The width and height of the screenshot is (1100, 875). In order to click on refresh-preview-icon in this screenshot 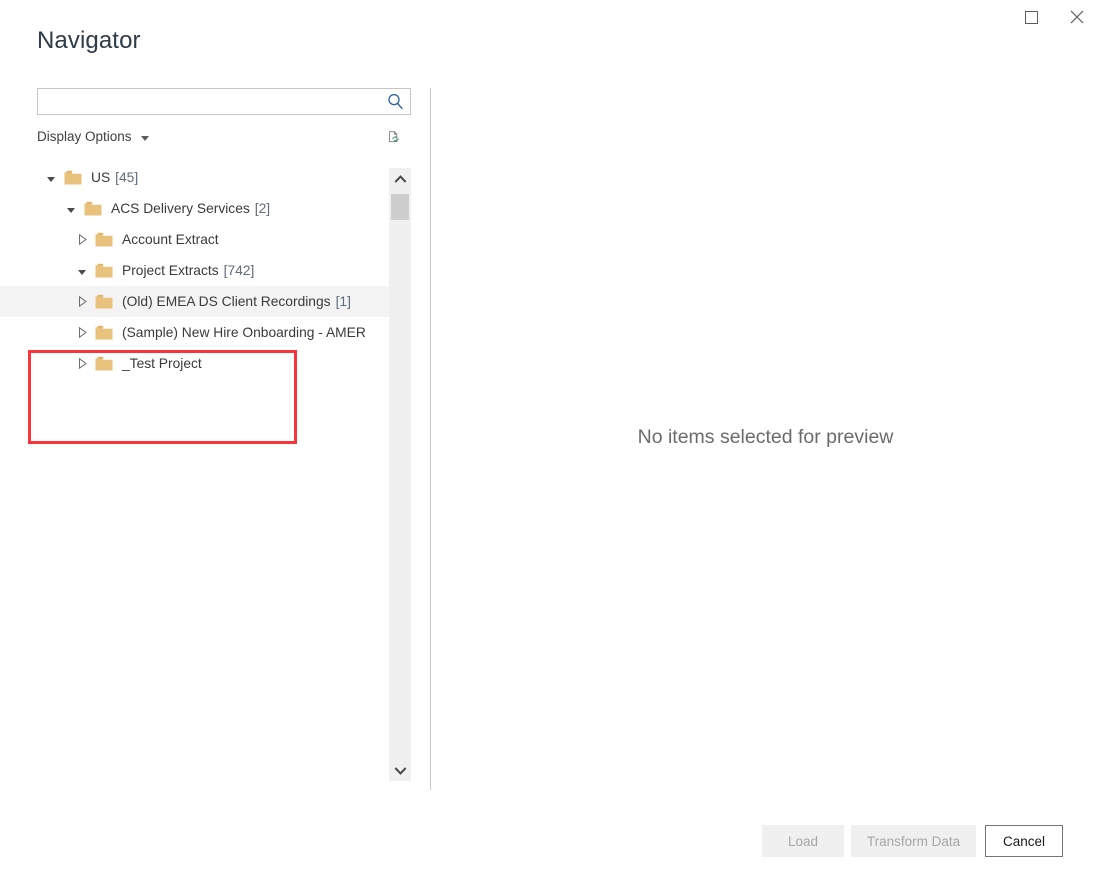, I will do `click(394, 137)`.